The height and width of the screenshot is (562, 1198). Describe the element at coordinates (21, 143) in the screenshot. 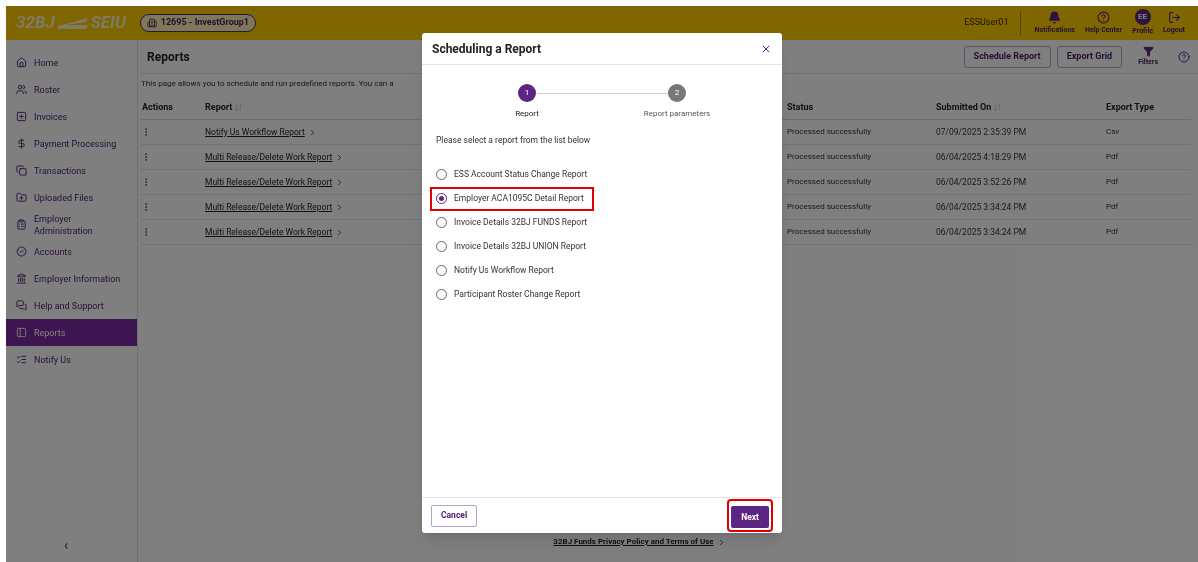

I see `dollar-icon` at that location.